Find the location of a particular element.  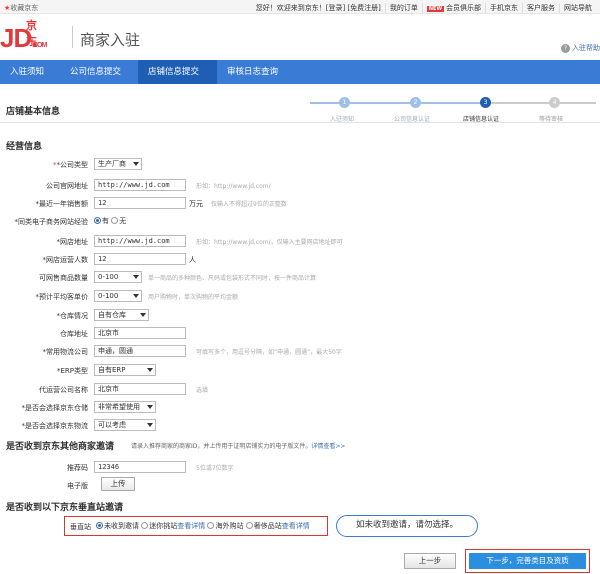

jd-warehouse-select: 非常希望使用 is located at coordinates (125, 407).